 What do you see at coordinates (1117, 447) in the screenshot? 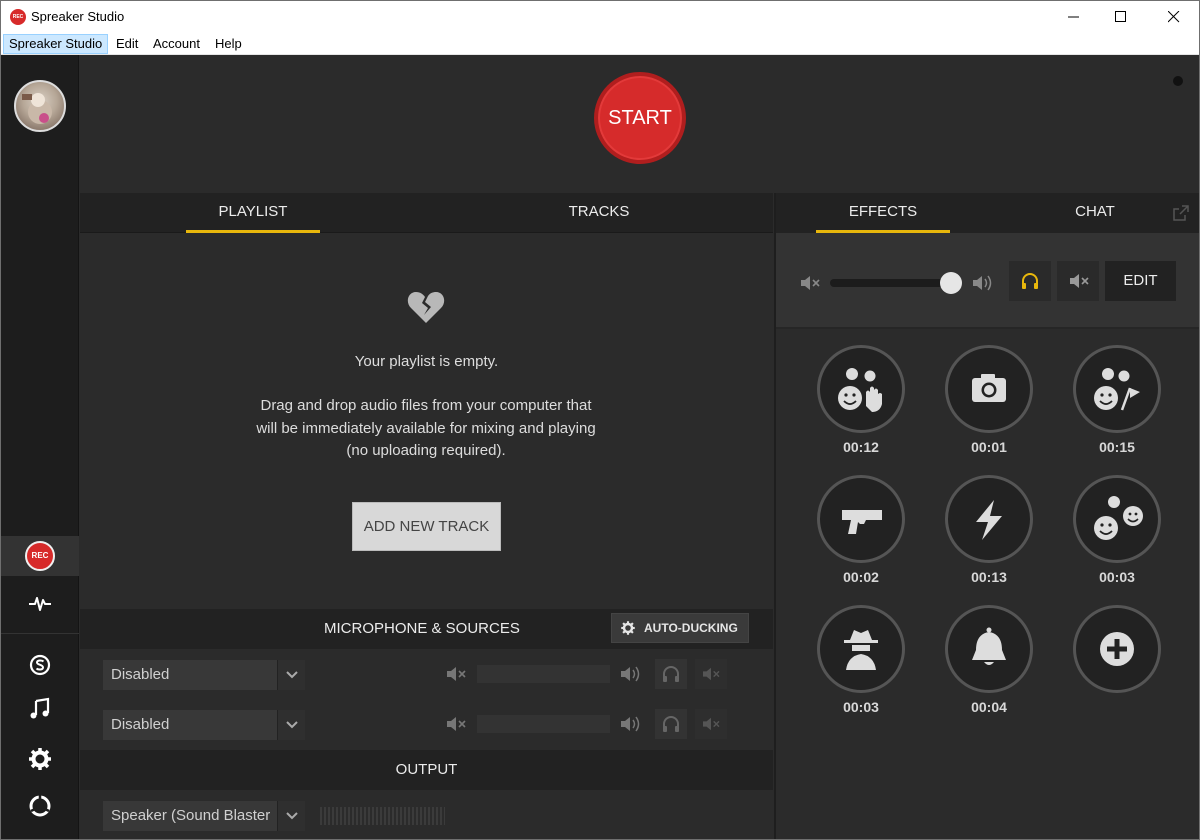
I see `effect-duration: 00:15` at bounding box center [1117, 447].